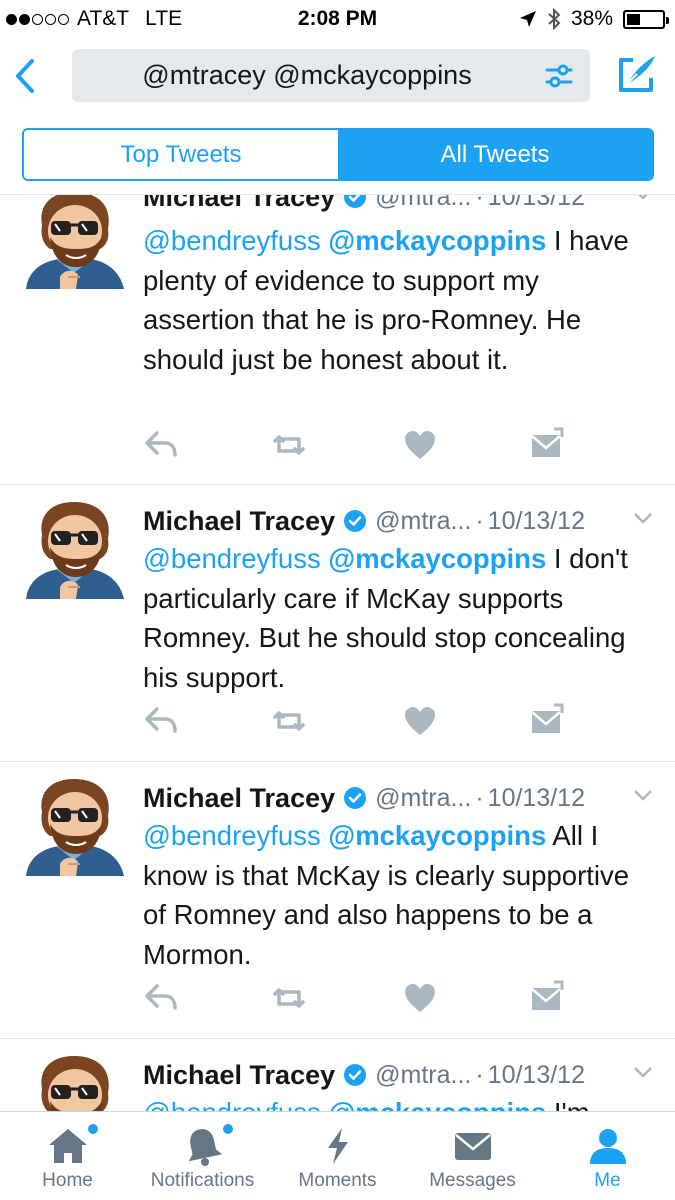 The image size is (675, 1200). I want to click on tab-messages: Messages, so click(472, 1156).